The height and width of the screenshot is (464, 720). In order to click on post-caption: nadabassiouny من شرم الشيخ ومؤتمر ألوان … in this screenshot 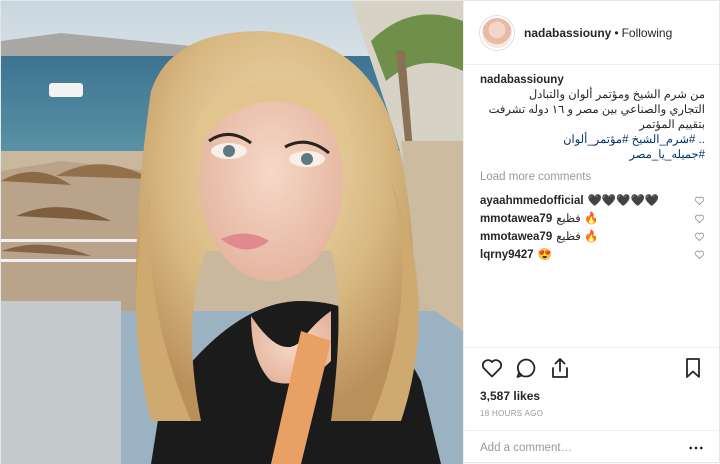, I will do `click(592, 118)`.